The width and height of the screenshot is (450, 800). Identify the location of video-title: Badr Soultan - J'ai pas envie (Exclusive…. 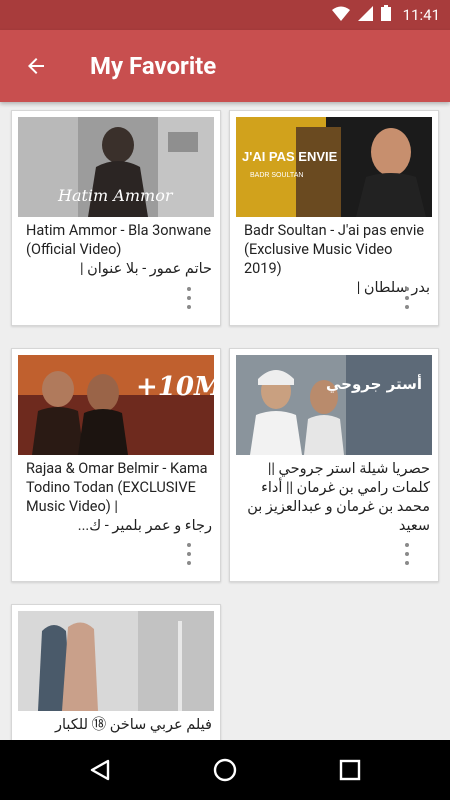
(334, 249).